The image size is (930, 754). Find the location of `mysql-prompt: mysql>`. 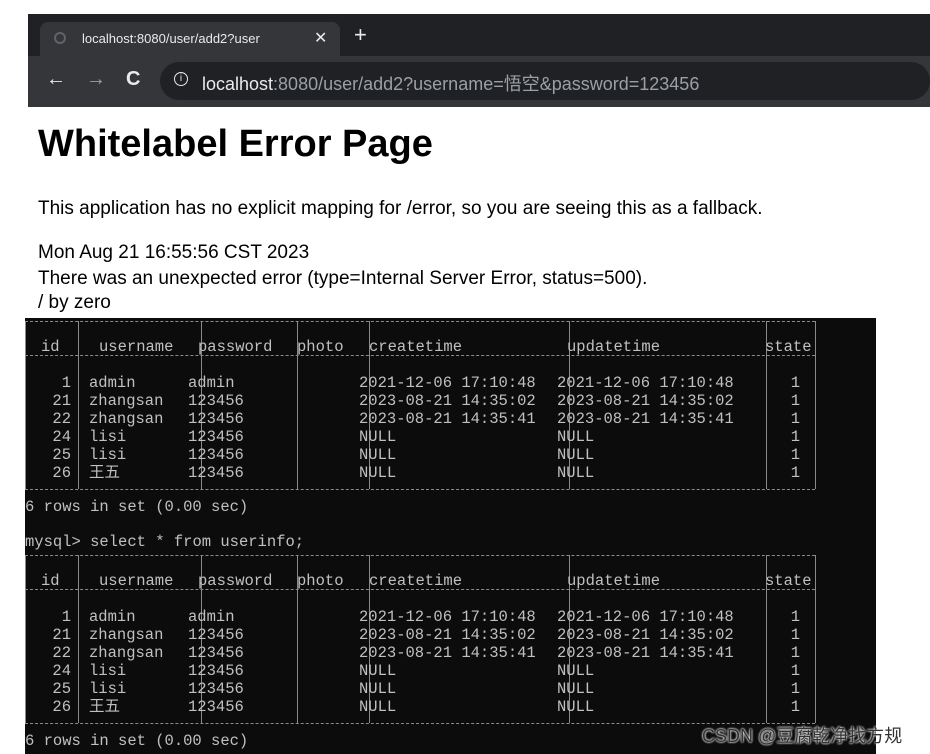

mysql-prompt: mysql> is located at coordinates (53, 542).